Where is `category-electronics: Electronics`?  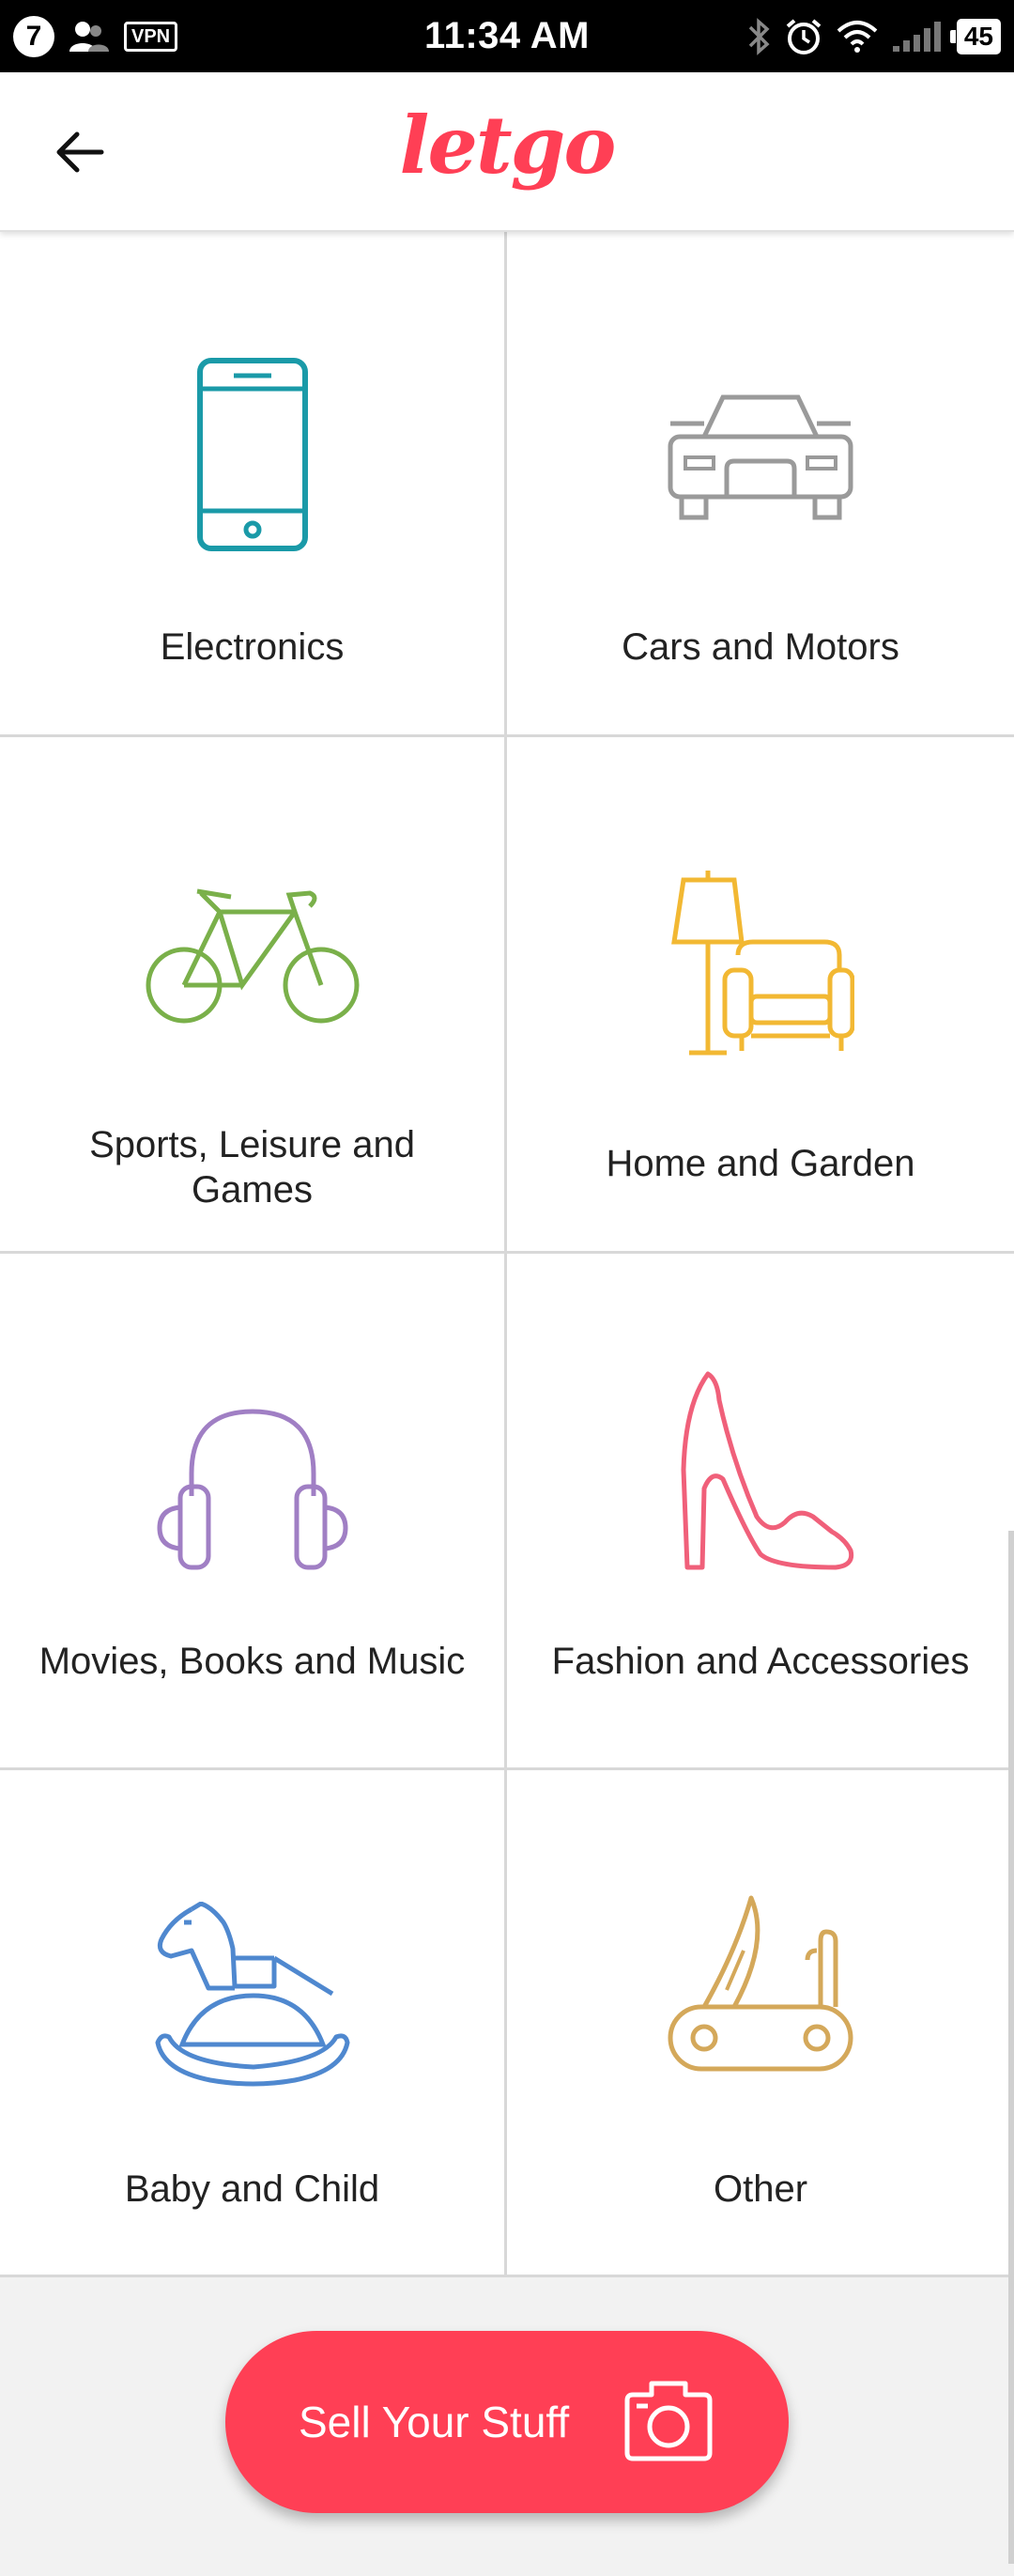 category-electronics: Electronics is located at coordinates (253, 484).